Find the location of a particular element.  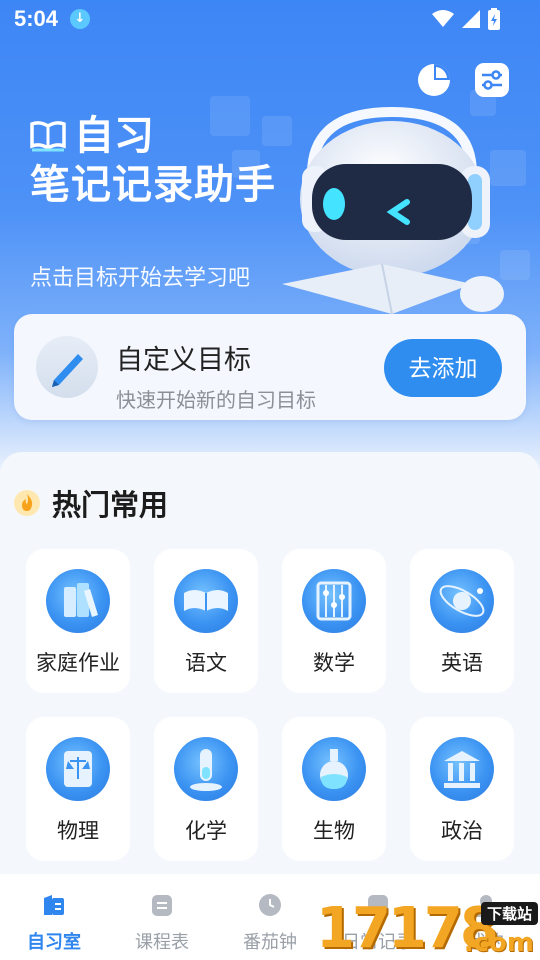

schedule-icon is located at coordinates (162, 905).